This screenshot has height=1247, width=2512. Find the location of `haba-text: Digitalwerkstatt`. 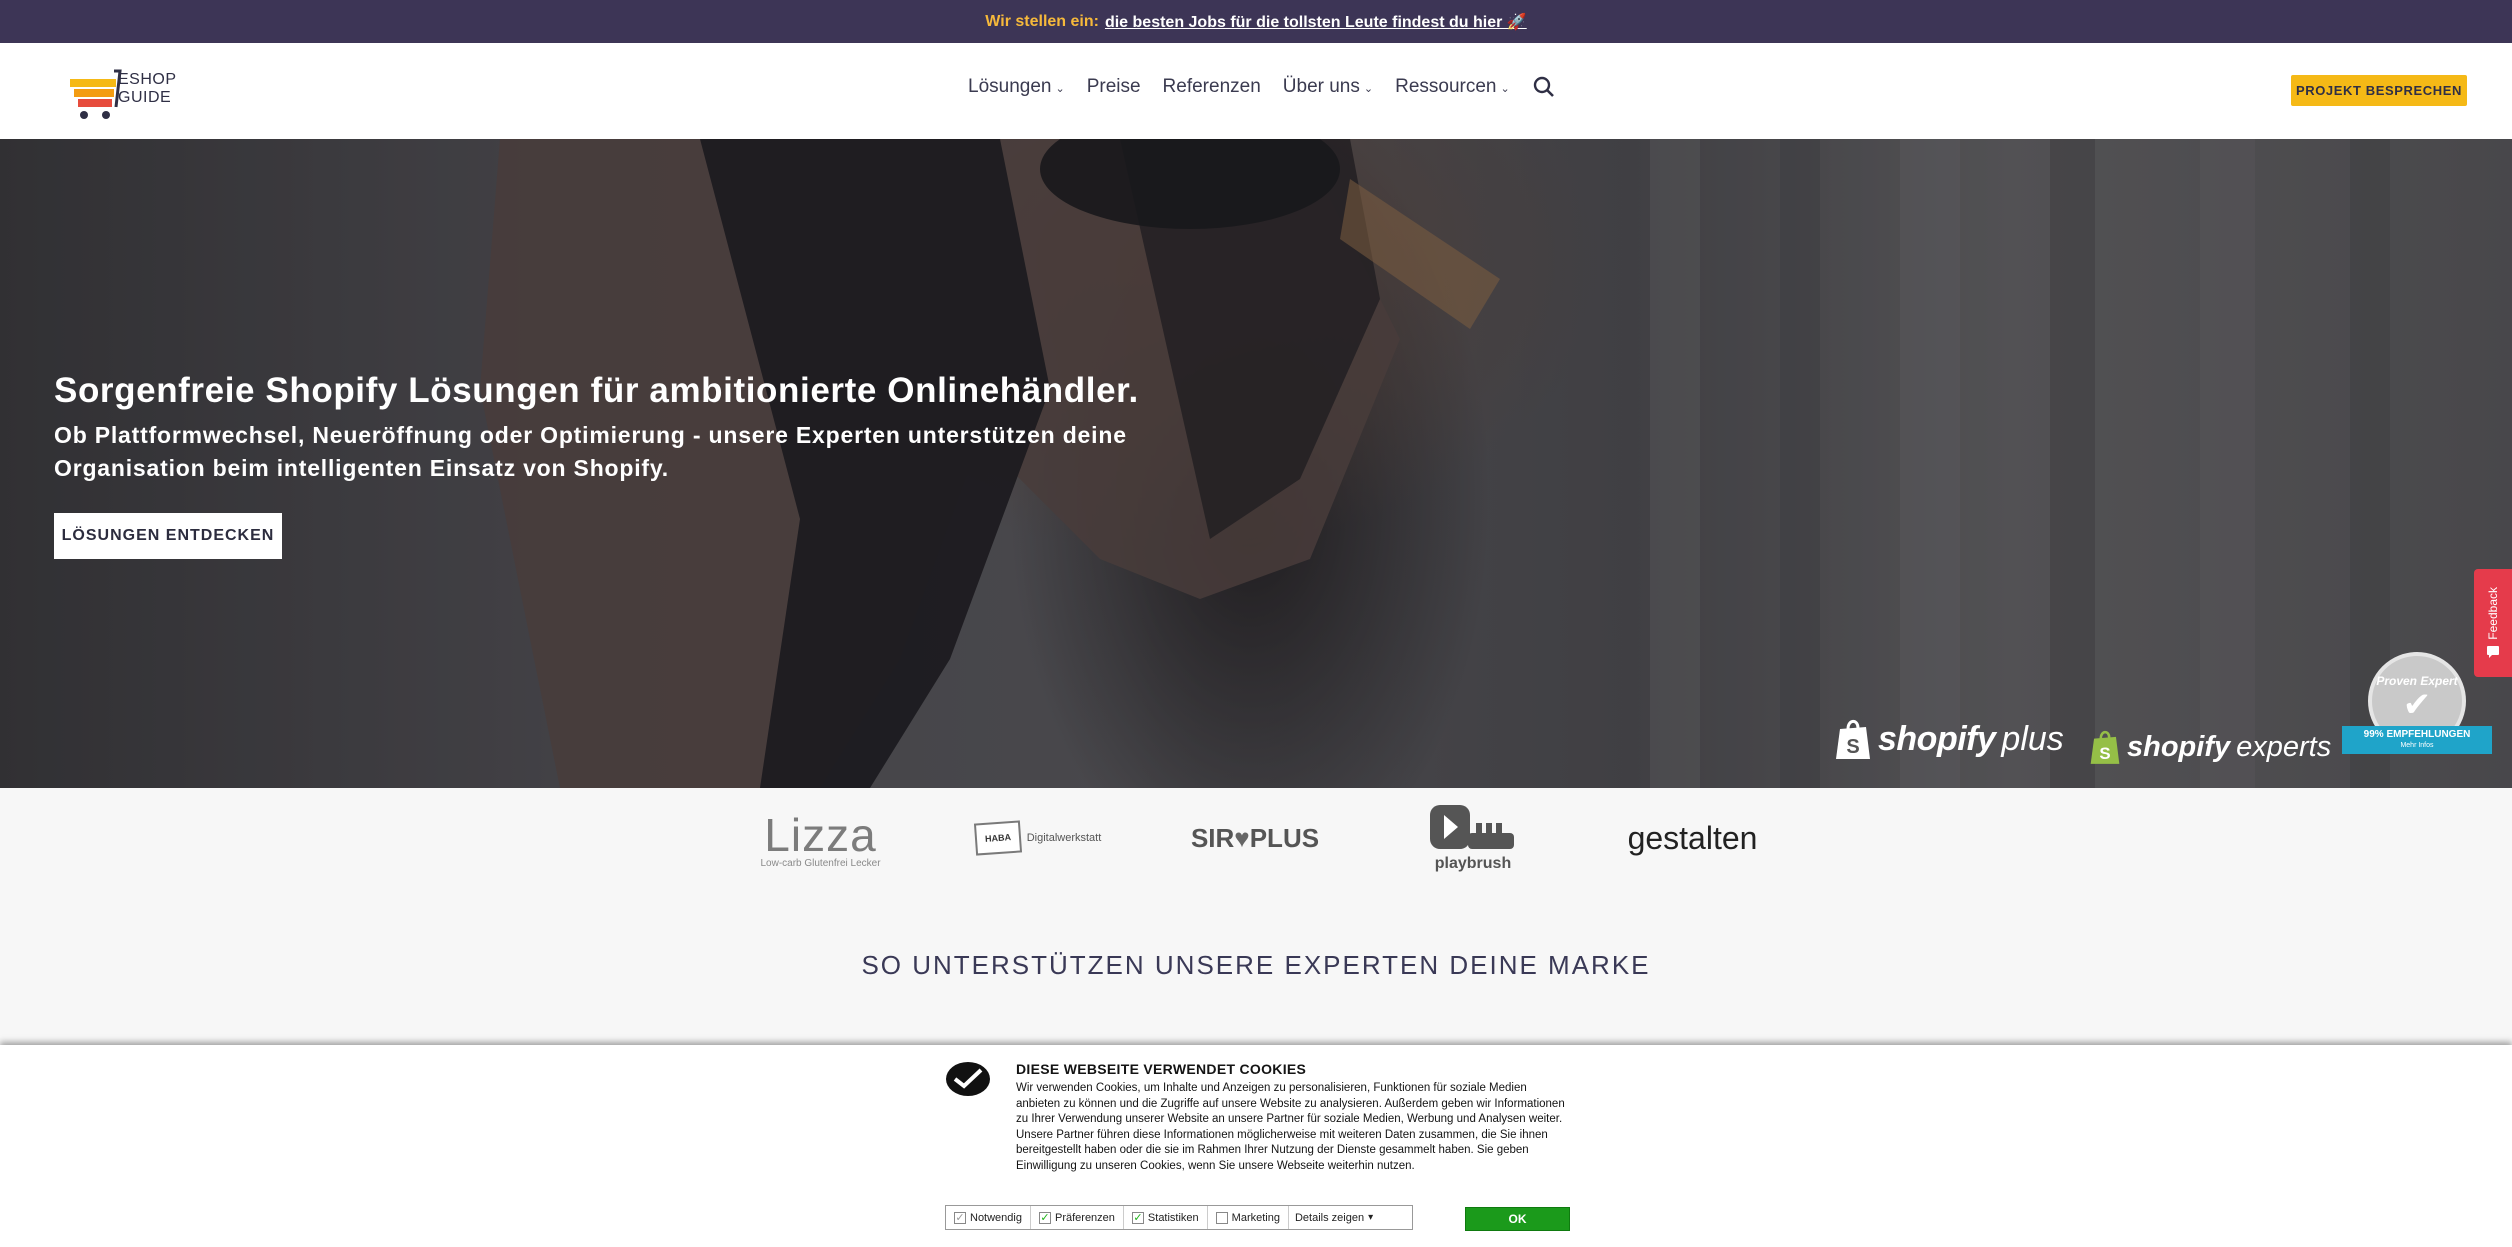

haba-text: Digitalwerkstatt is located at coordinates (1064, 838).